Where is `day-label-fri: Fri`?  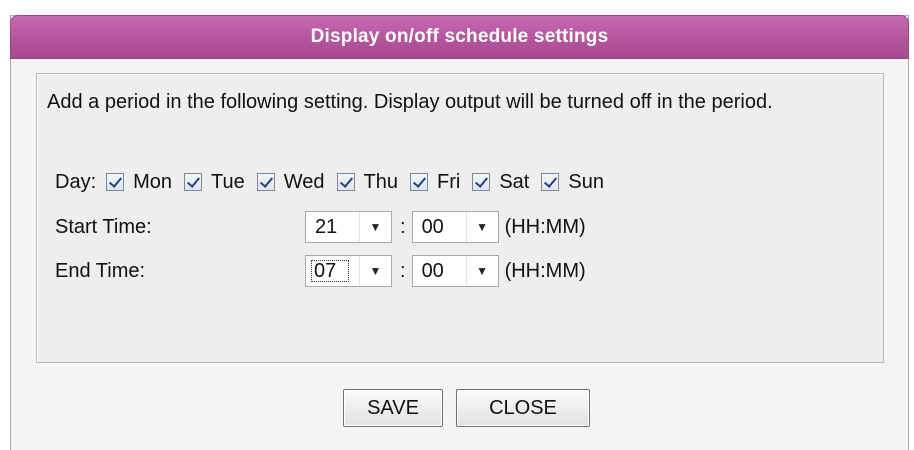
day-label-fri: Fri is located at coordinates (449, 181).